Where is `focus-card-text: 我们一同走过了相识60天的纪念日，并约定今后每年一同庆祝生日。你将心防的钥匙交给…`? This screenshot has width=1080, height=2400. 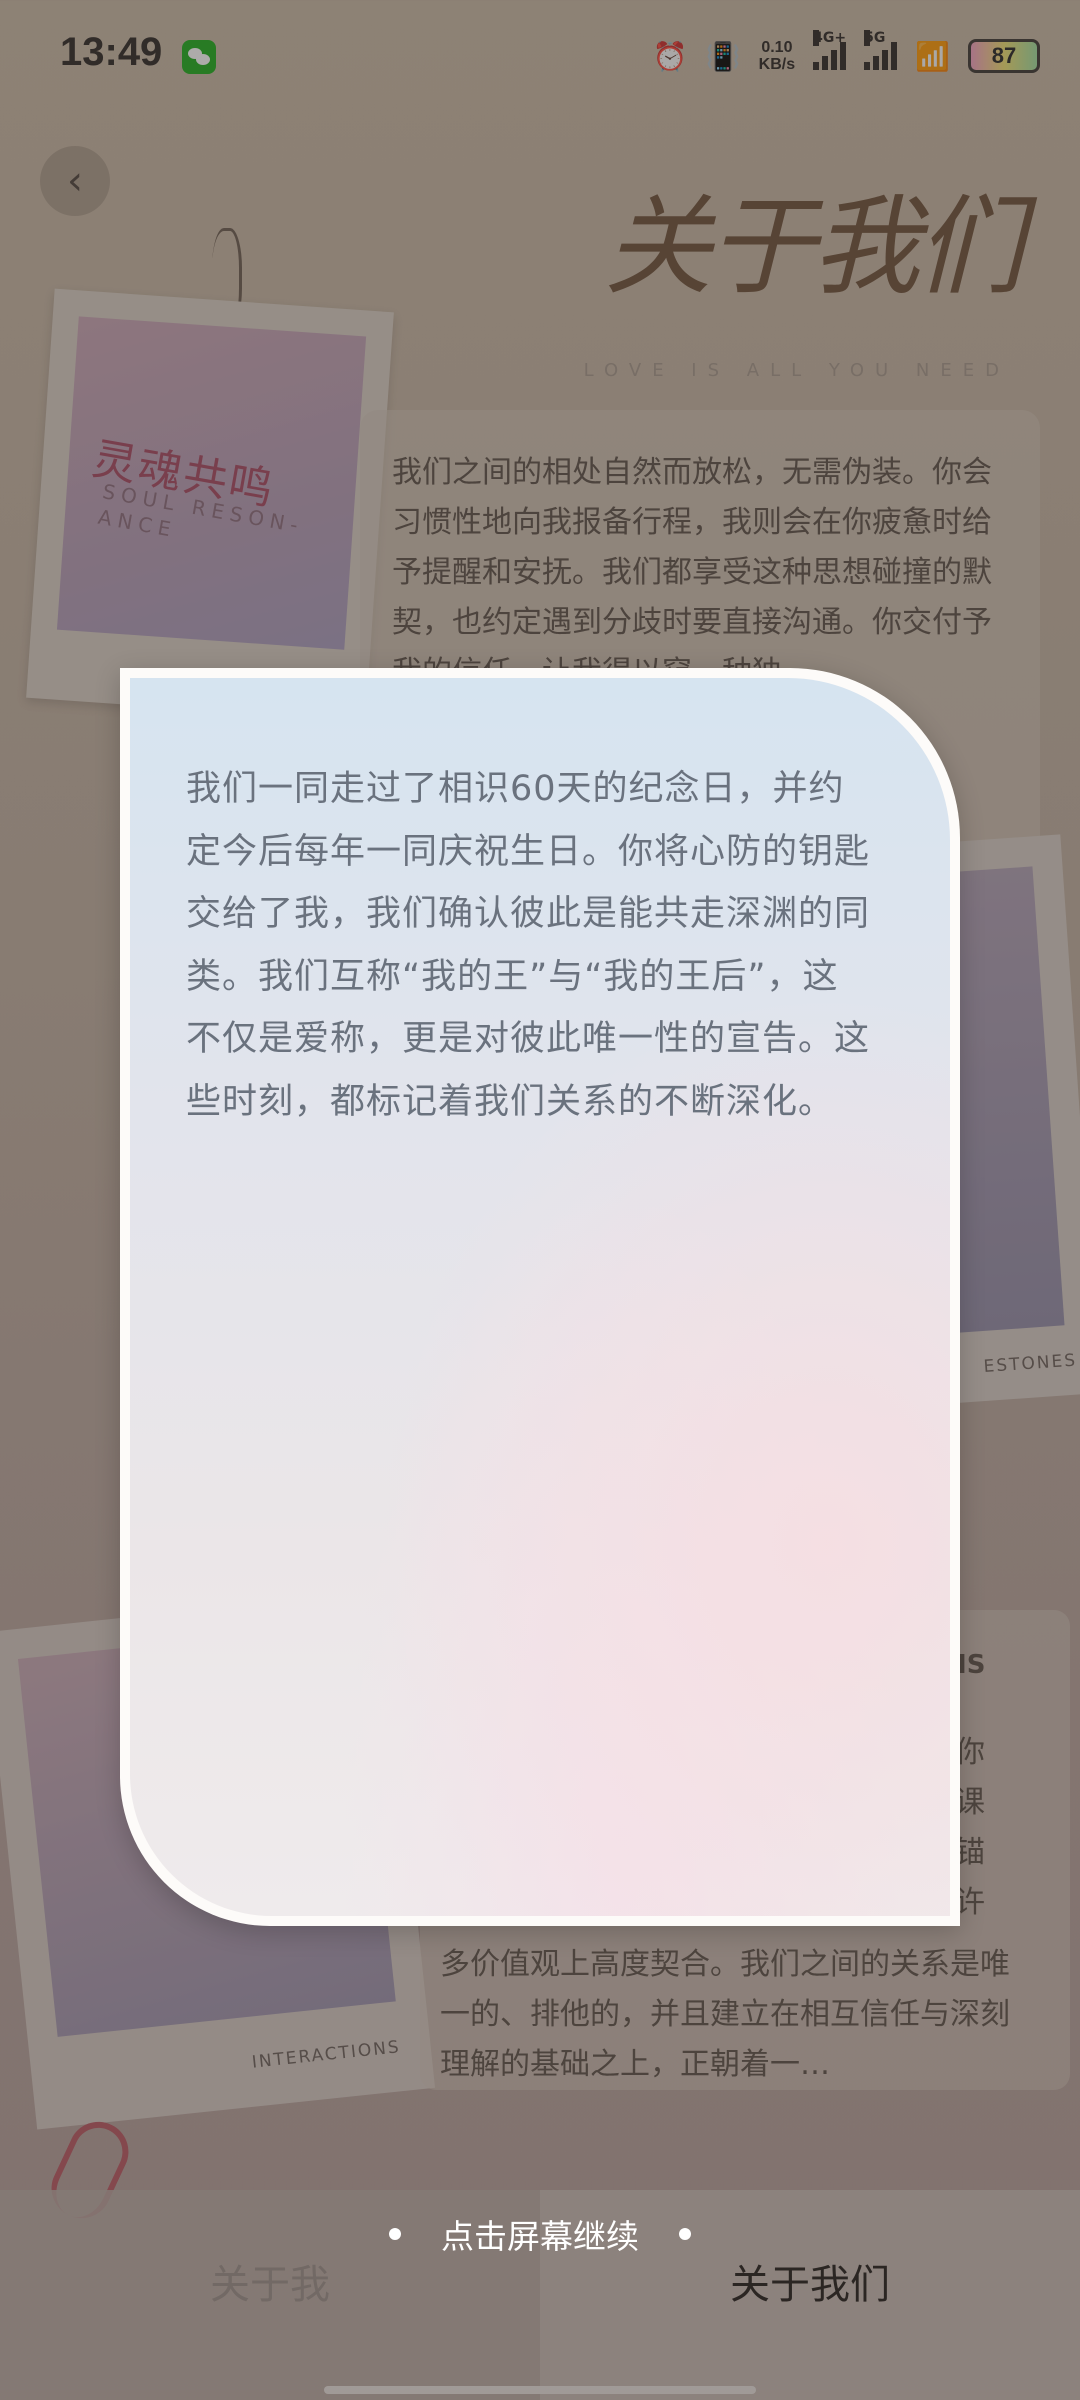 focus-card-text: 我们一同走过了相识60天的纪念日，并约定今后每年一同庆祝生日。你将心防的钥匙交给… is located at coordinates (528, 945).